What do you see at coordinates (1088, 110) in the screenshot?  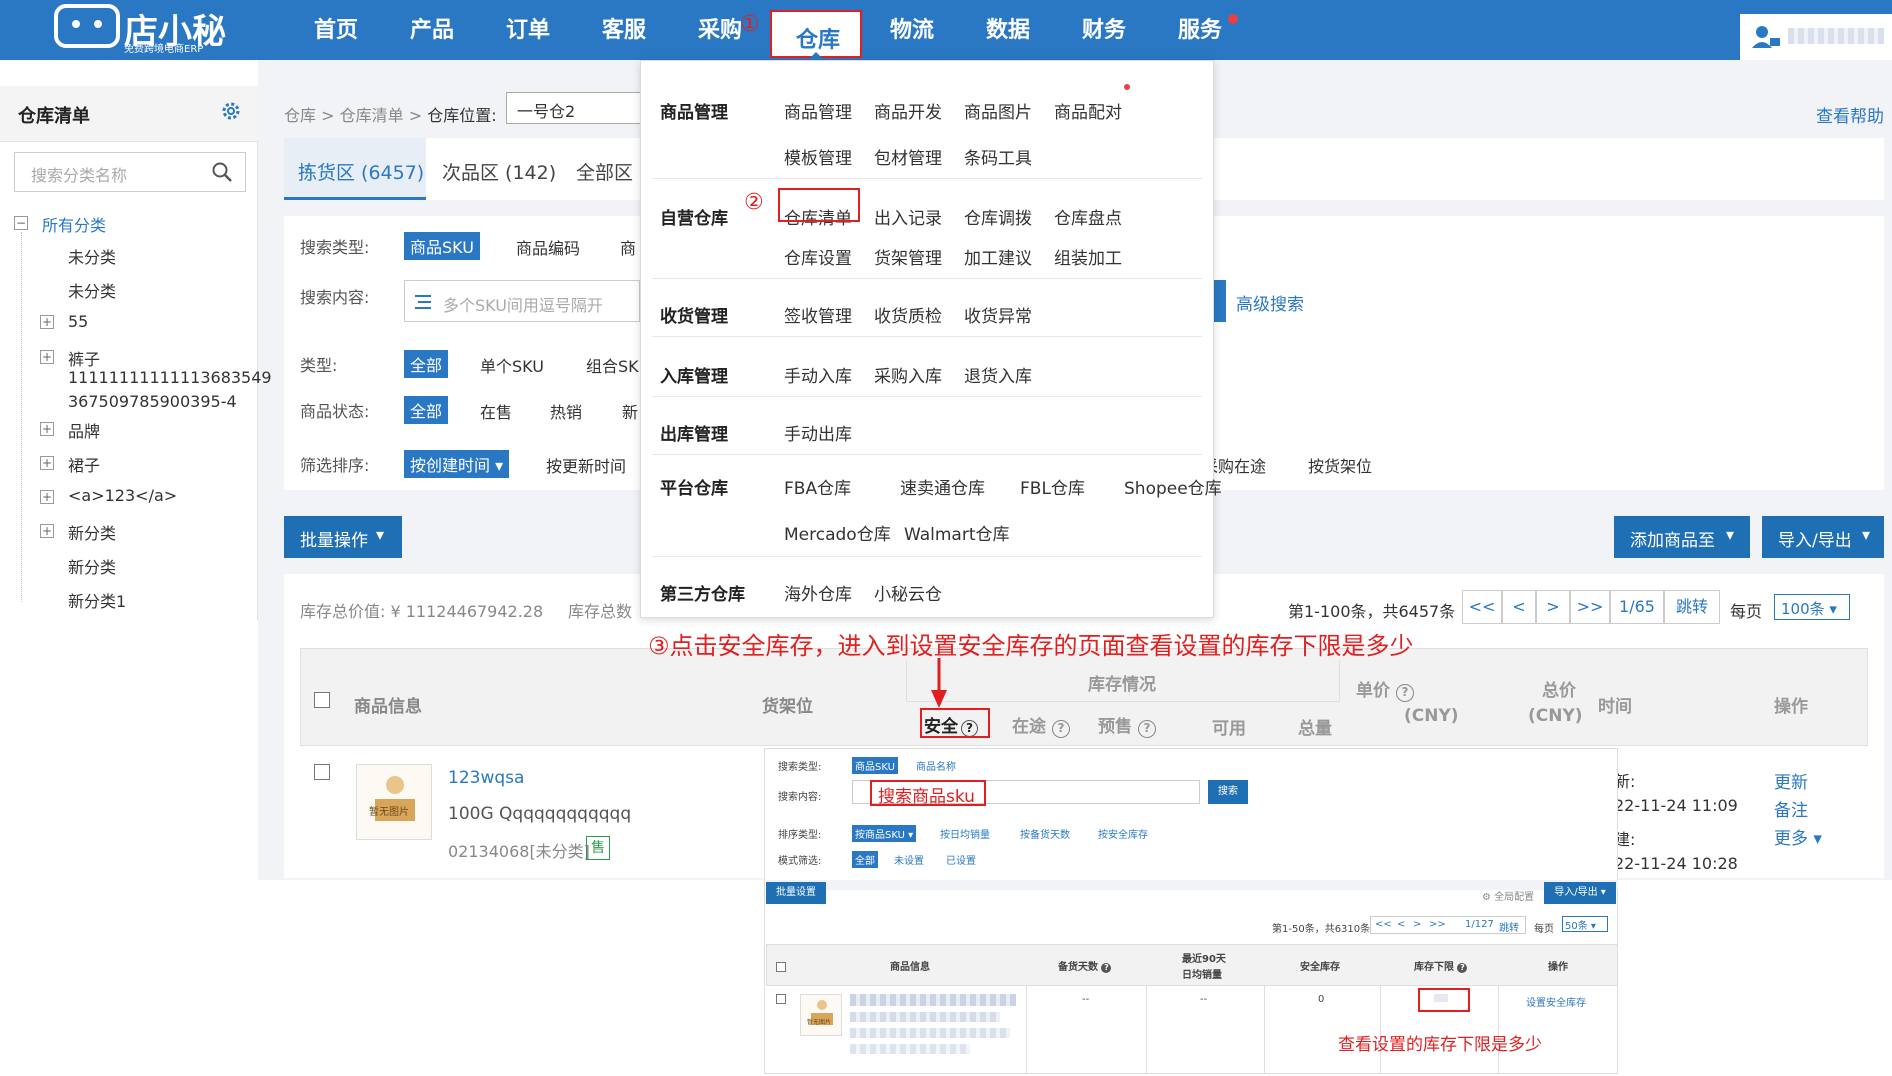 I see `menu-item: 商品配对` at bounding box center [1088, 110].